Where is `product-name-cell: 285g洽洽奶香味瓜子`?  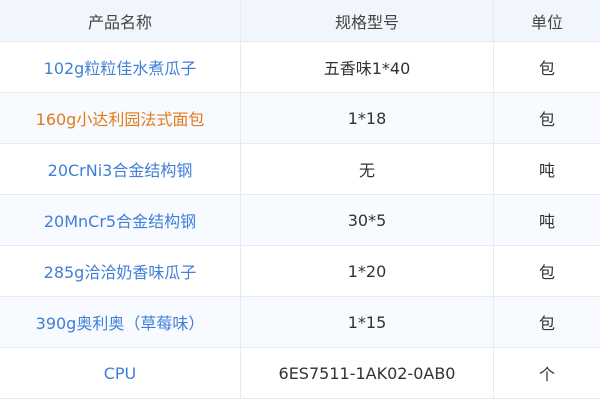
product-name-cell: 285g洽洽奶香味瓜子 is located at coordinates (120, 271).